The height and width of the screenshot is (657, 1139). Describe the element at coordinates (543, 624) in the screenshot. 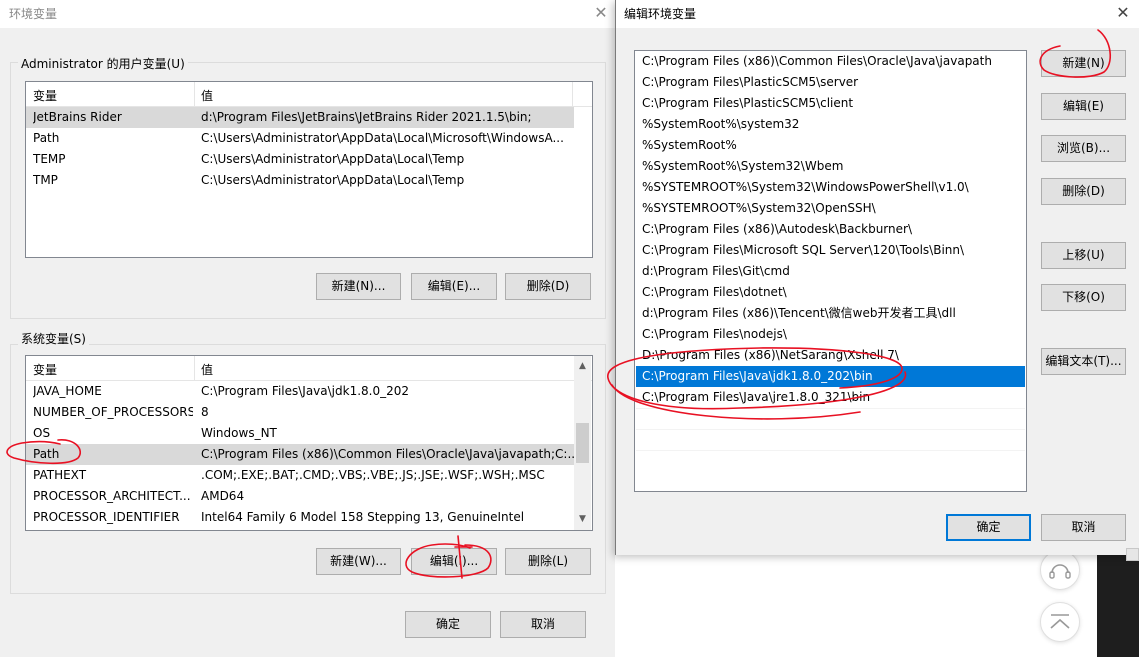

I see `env-cancel-button: 取消` at that location.